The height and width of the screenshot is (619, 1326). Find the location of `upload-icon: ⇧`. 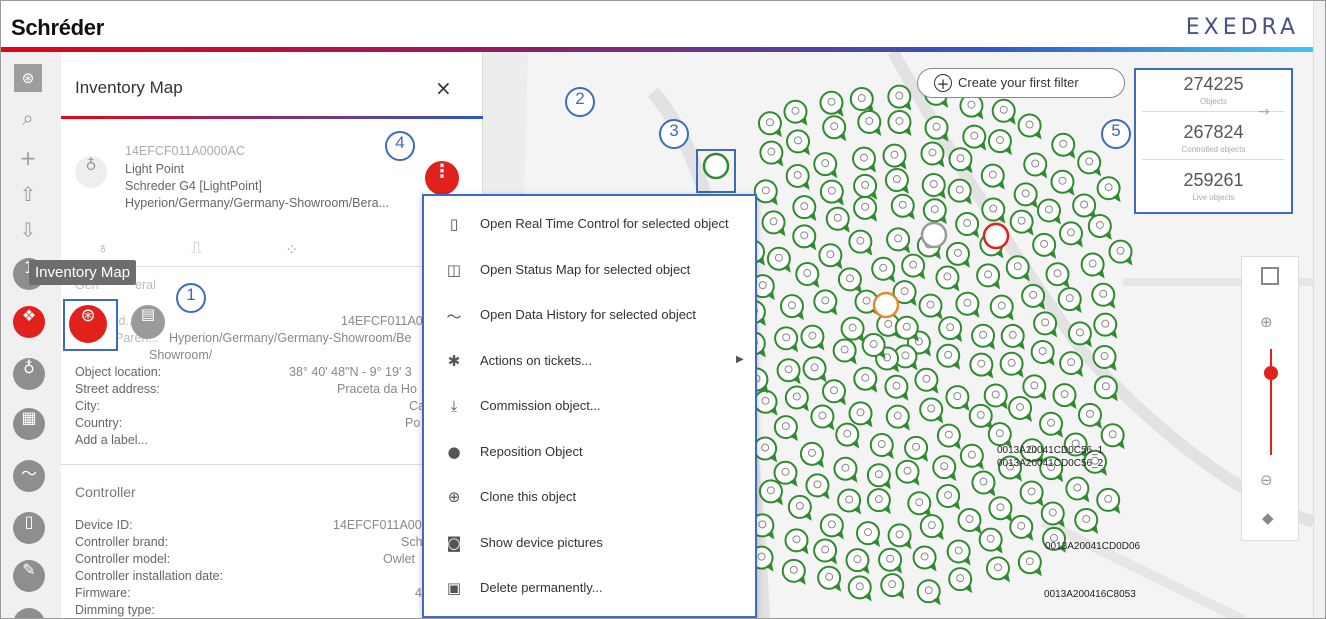

upload-icon: ⇧ is located at coordinates (28, 194).